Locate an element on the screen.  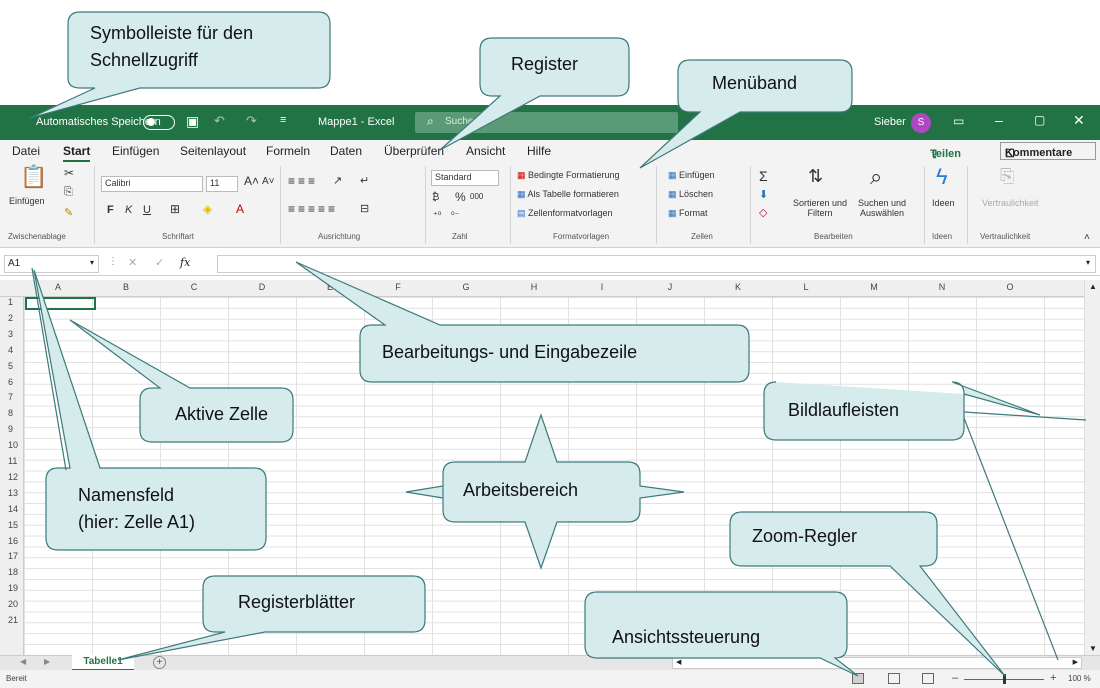
column-header: E is located at coordinates (330, 287).